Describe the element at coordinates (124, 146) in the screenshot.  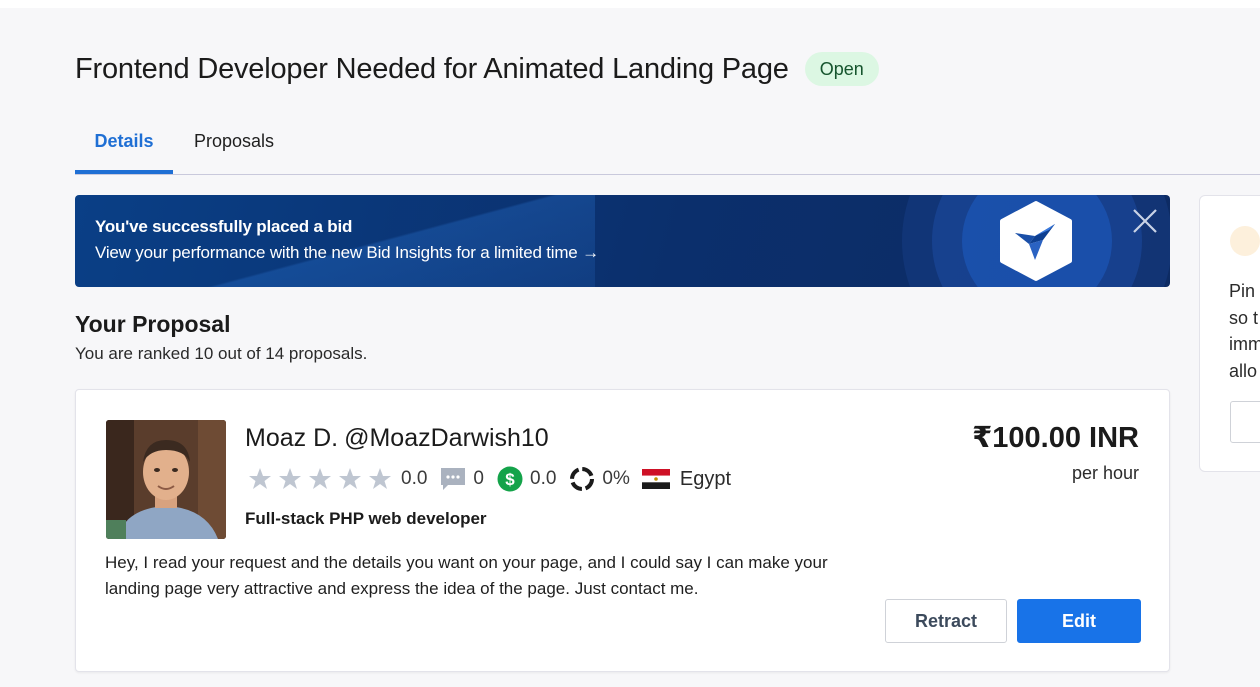
I see `tab-details: Details` at that location.